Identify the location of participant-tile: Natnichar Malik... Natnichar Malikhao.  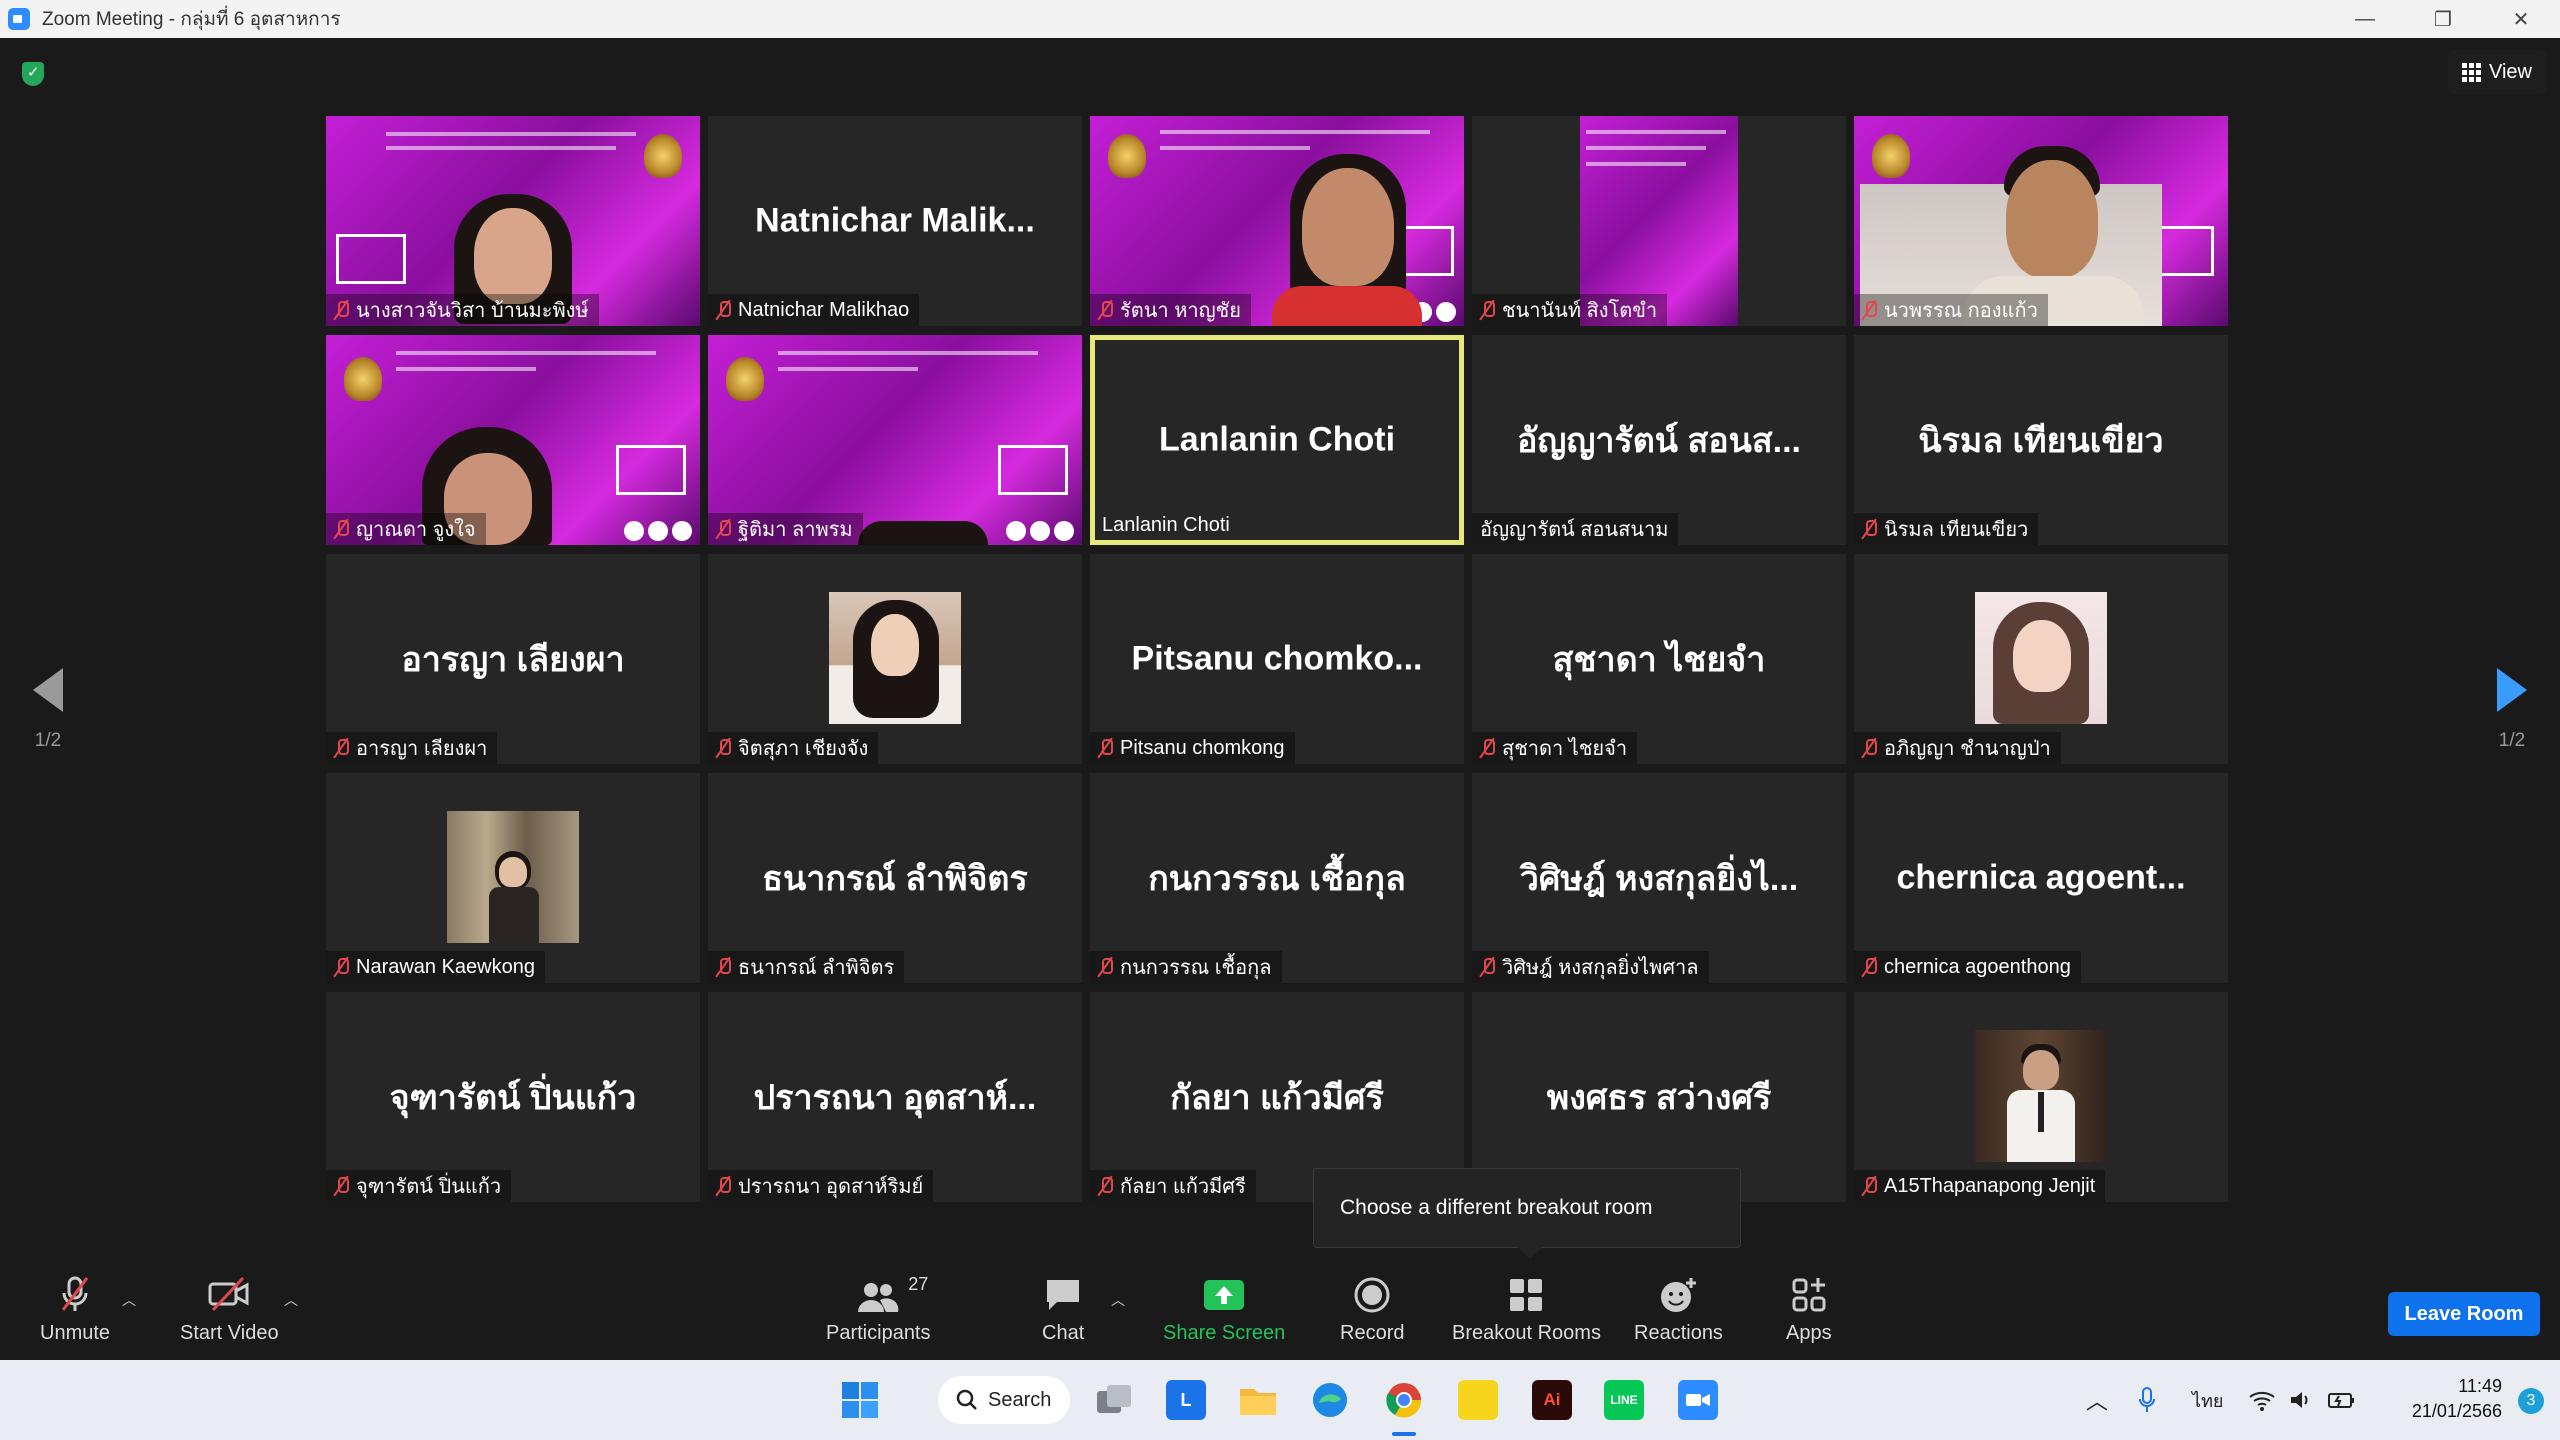
(895, 221).